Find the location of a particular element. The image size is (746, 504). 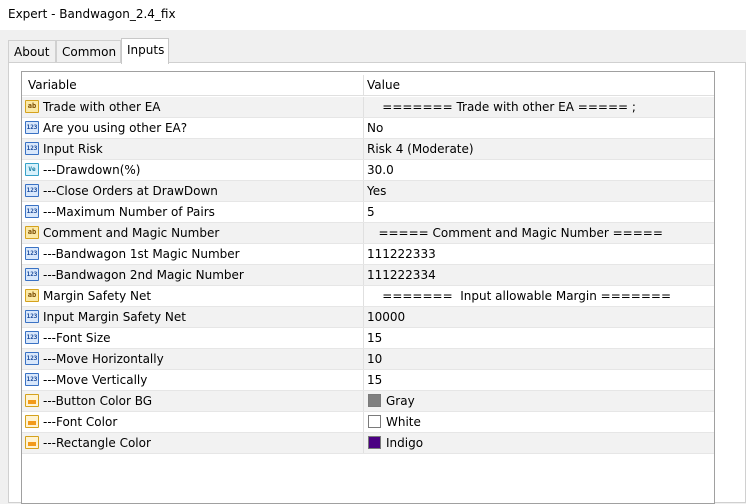

value-cell: Indigo is located at coordinates (539, 443).